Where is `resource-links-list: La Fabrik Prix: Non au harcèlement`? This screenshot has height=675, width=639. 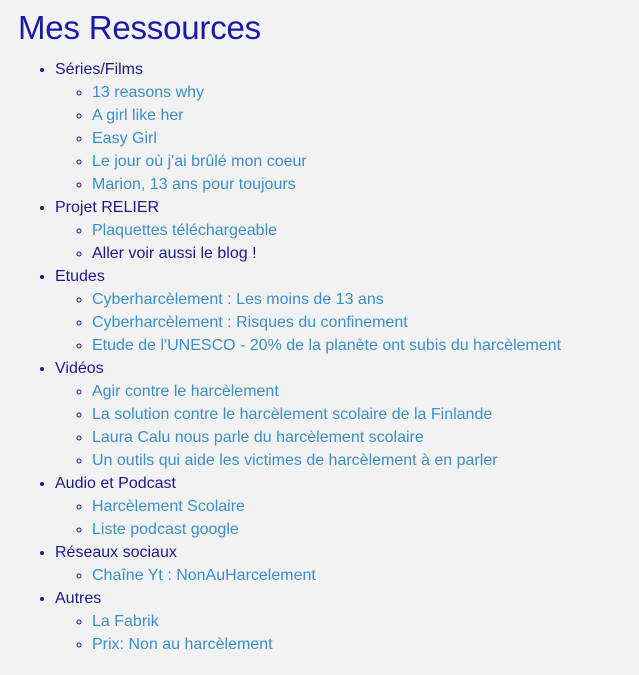 resource-links-list: La Fabrik Prix: Non au harcèlement is located at coordinates (347, 633).